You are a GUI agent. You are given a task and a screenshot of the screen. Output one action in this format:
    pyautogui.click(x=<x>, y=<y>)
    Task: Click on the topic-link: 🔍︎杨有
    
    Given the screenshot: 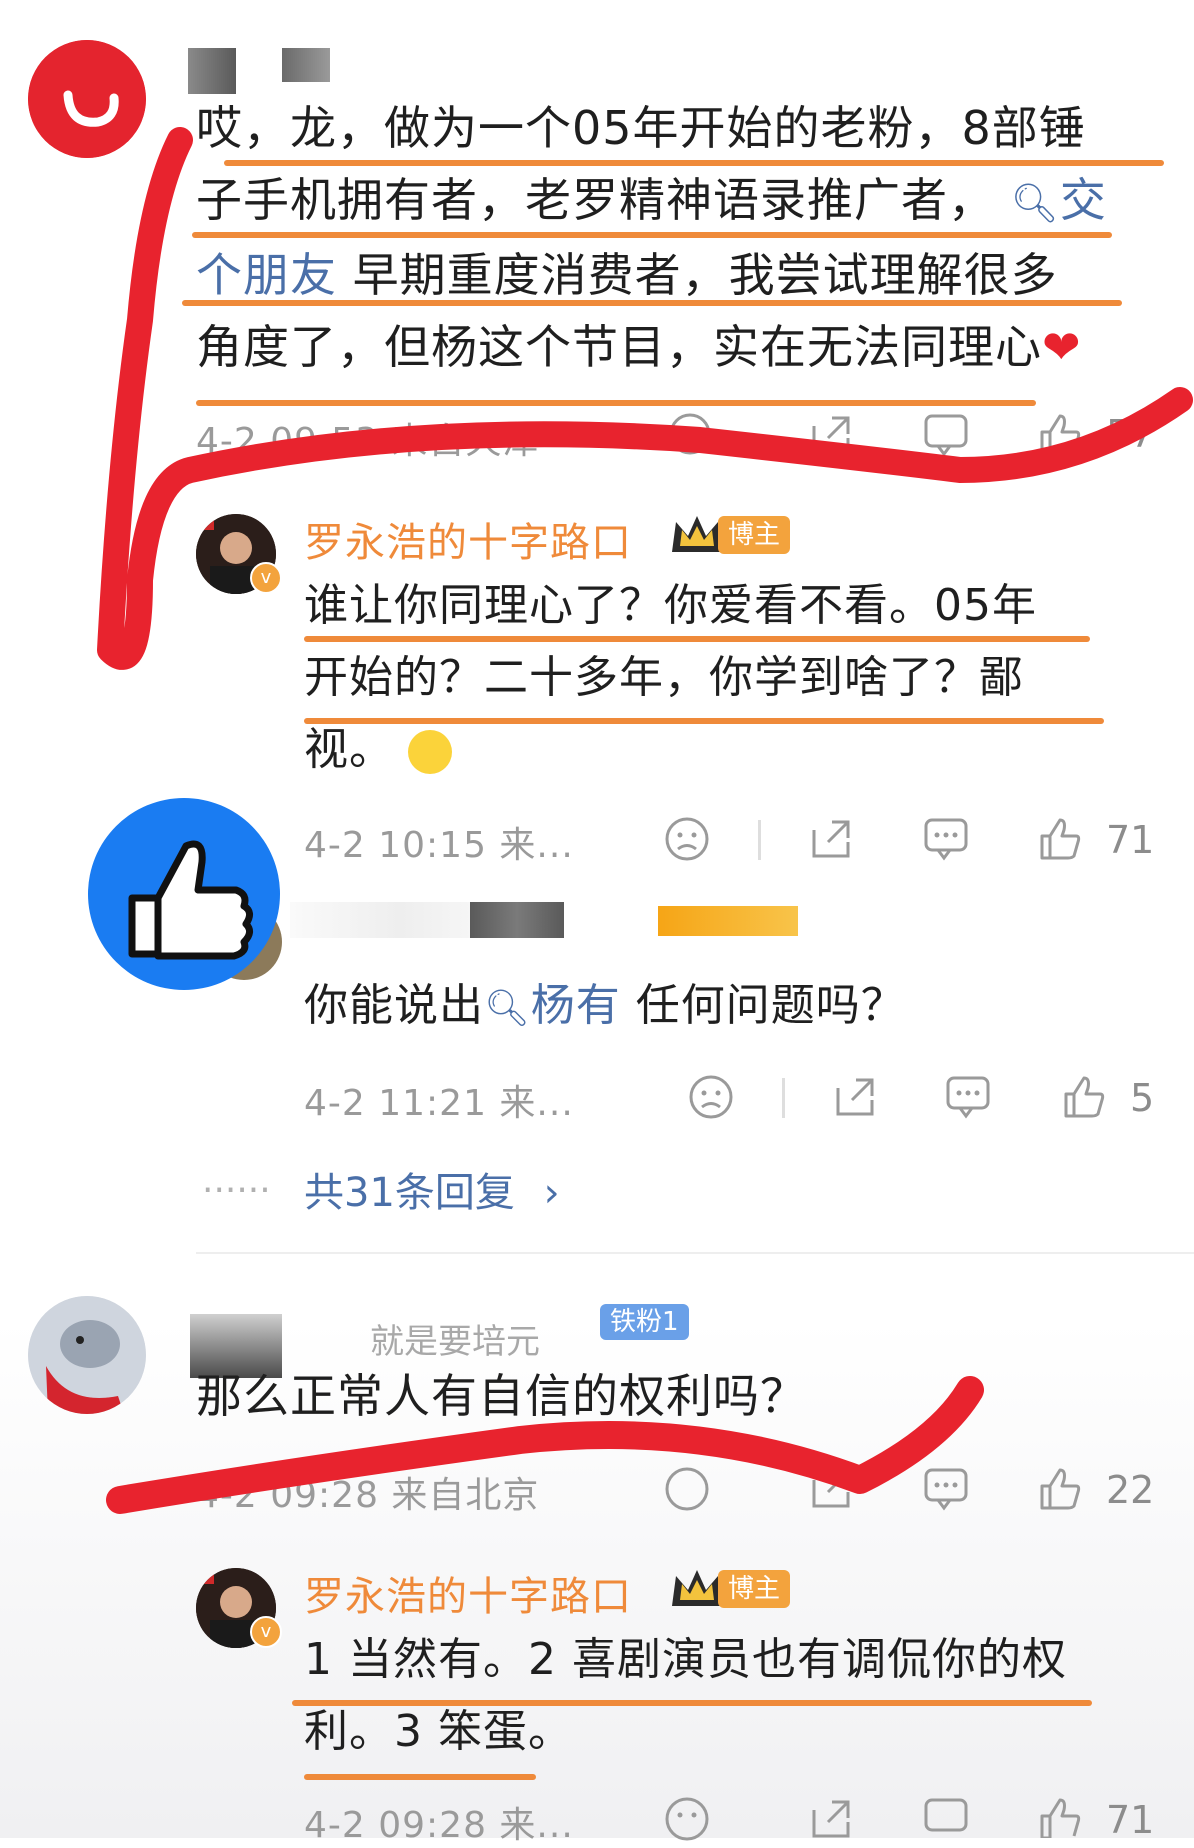 What is the action you would take?
    pyautogui.click(x=552, y=1005)
    